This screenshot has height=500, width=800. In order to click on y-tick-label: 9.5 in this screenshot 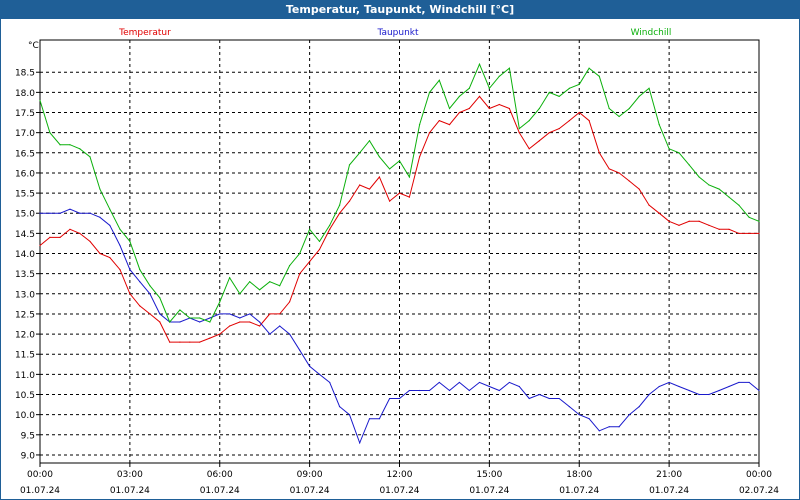, I will do `click(28, 436)`.